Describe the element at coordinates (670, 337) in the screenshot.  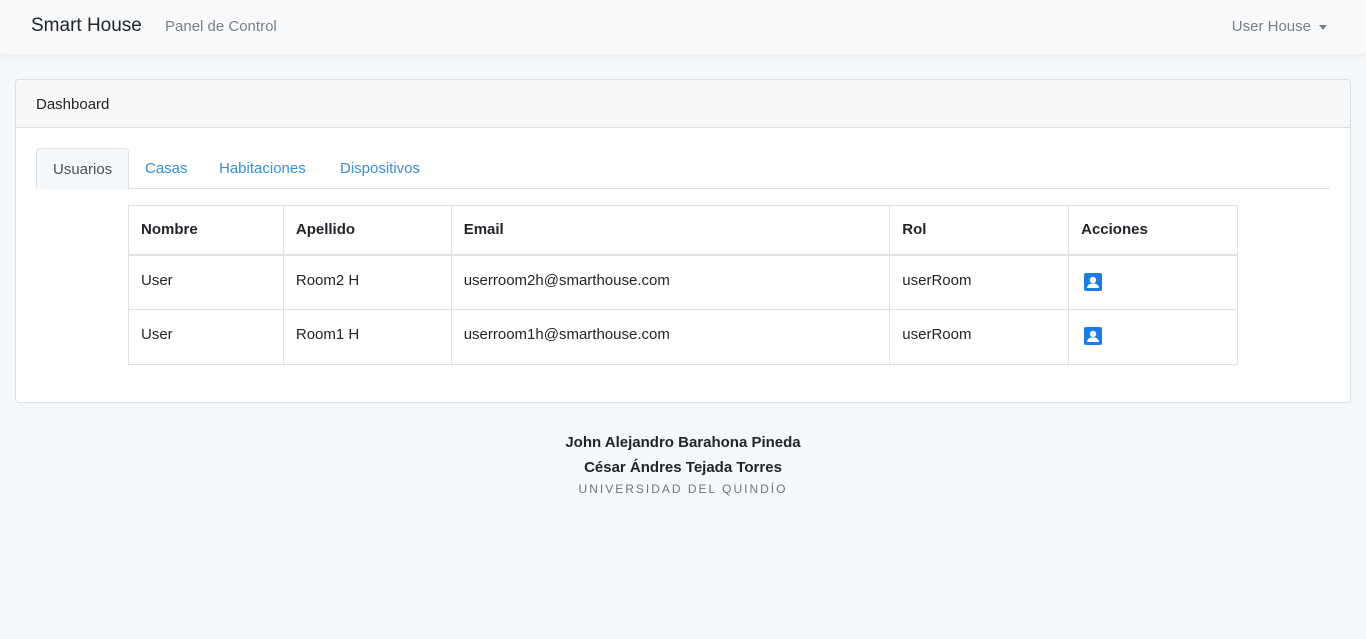
I see `cell-email: userroom1h@smarthouse.com` at that location.